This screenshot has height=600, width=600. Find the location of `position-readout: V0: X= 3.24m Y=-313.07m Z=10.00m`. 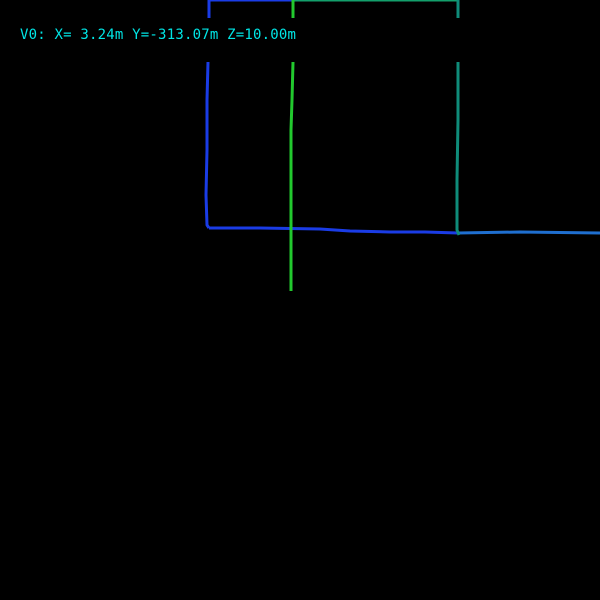

position-readout: V0: X= 3.24m Y=-313.07m Z=10.00m is located at coordinates (158, 35).